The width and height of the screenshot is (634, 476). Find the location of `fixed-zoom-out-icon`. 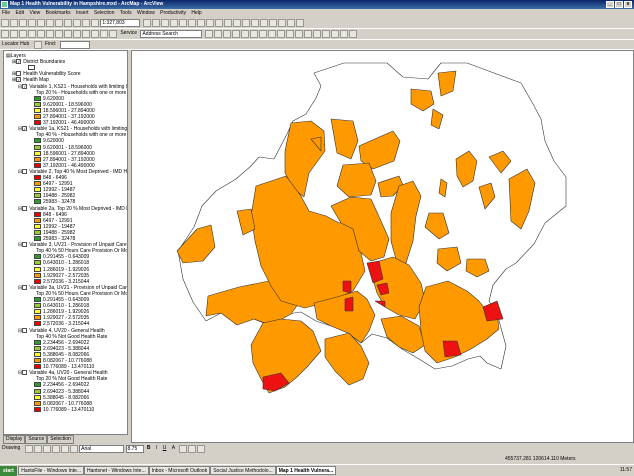

fixed-zoom-out-icon is located at coordinates (50, 34).